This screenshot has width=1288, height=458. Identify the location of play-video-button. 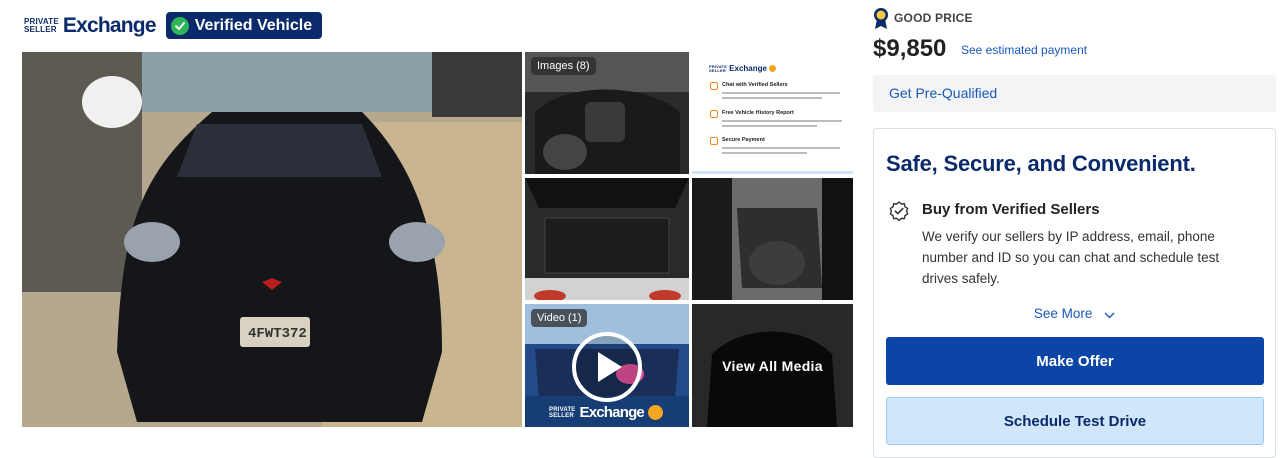
(607, 367).